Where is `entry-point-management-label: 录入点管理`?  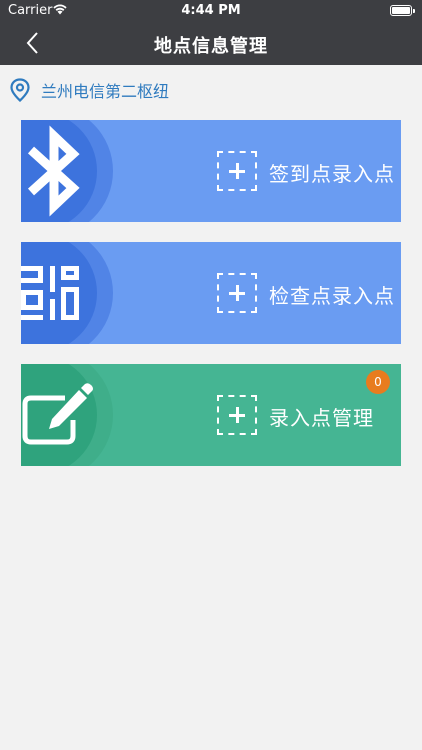
entry-point-management-label: 录入点管理 is located at coordinates (321, 418).